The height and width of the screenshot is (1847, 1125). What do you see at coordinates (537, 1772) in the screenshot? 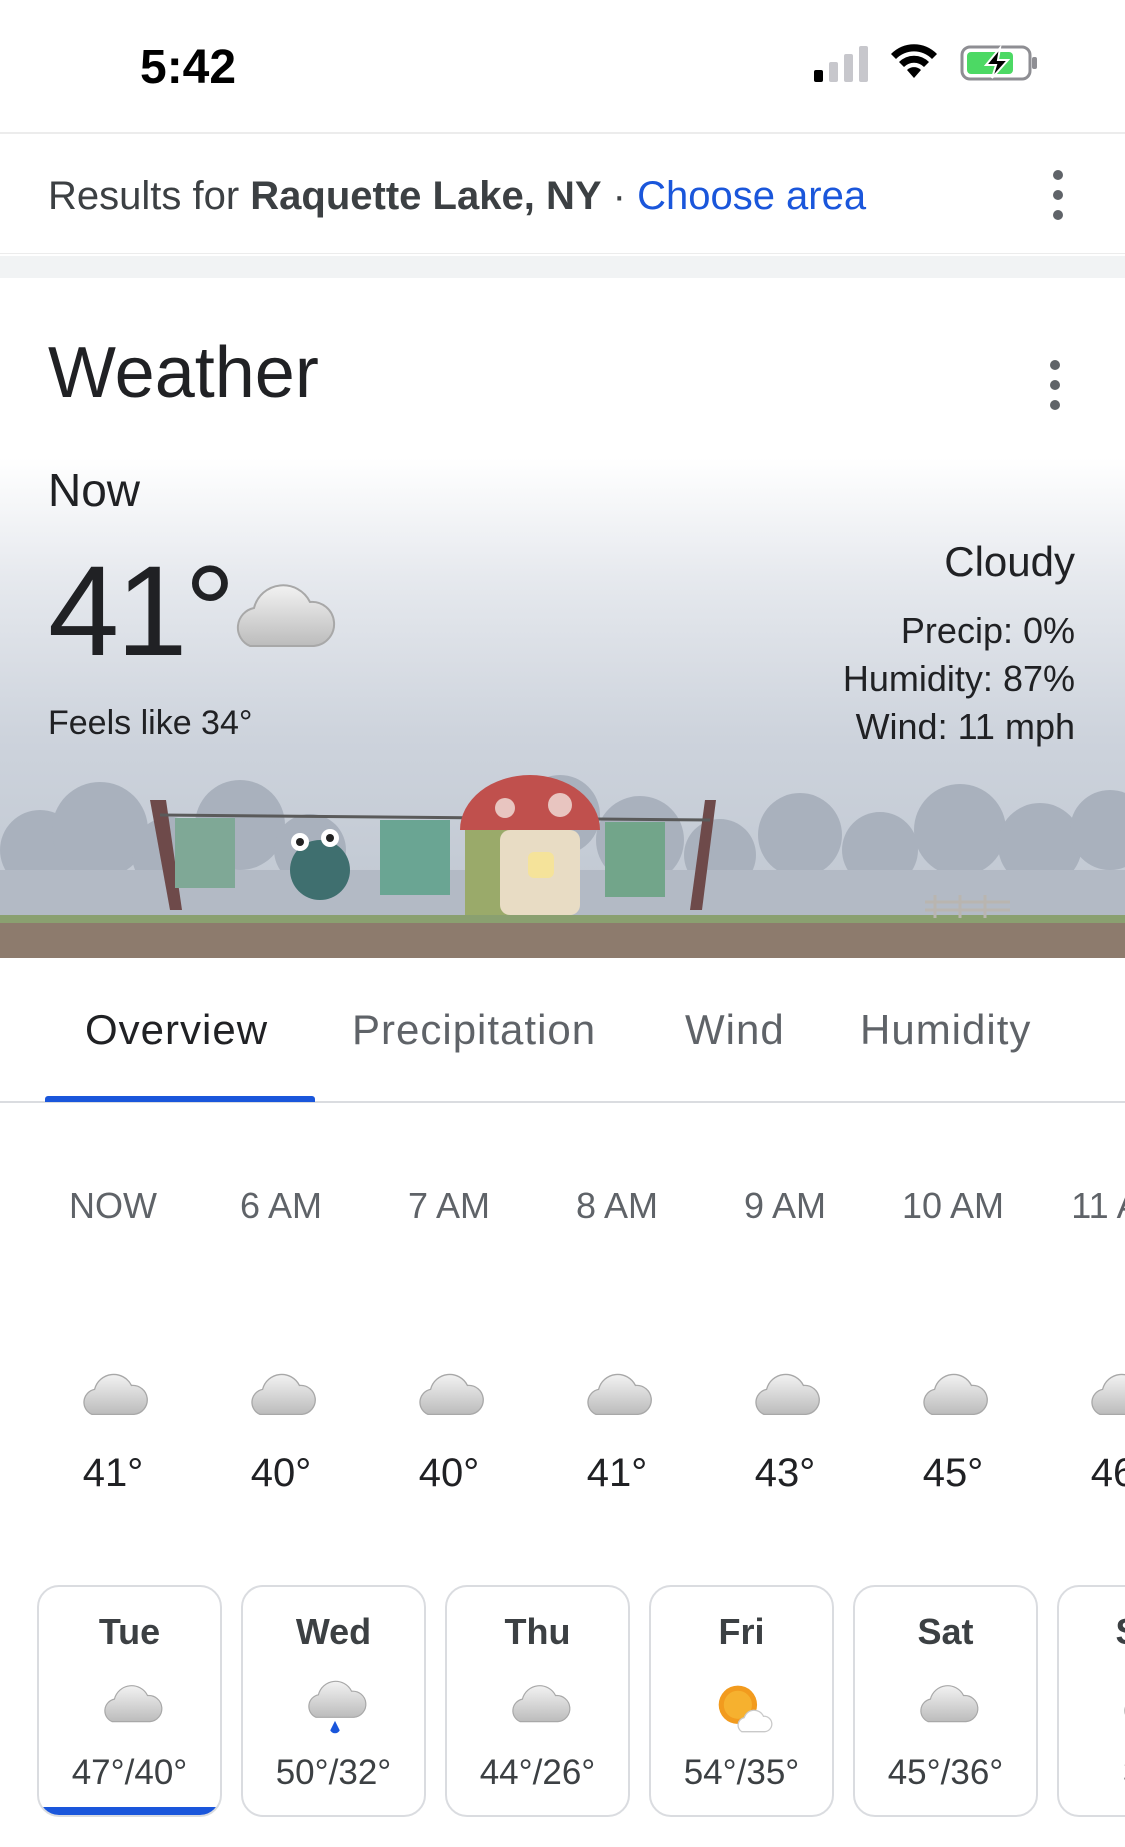
I see `day-temp-range: 44°/26°` at bounding box center [537, 1772].